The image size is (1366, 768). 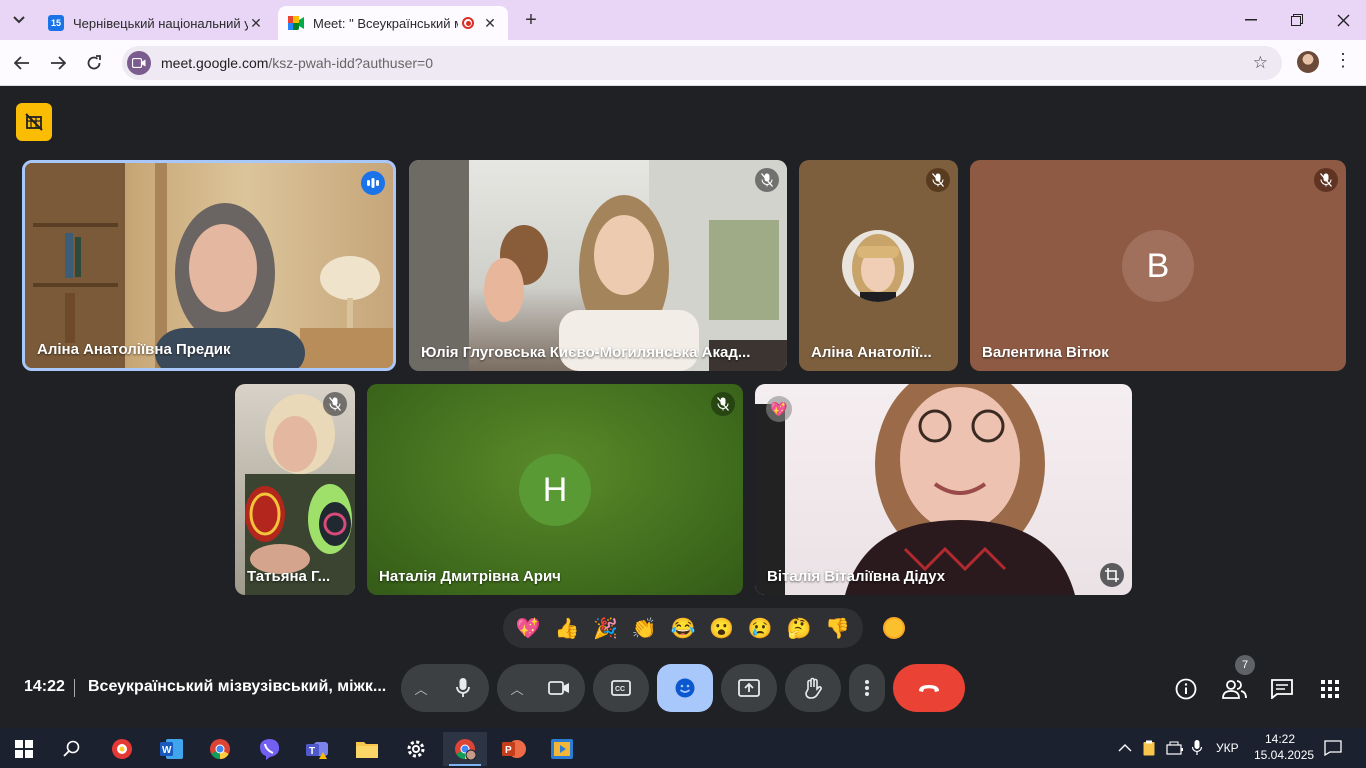 I want to click on browser-menu-icon: ⋮, so click(x=1343, y=60).